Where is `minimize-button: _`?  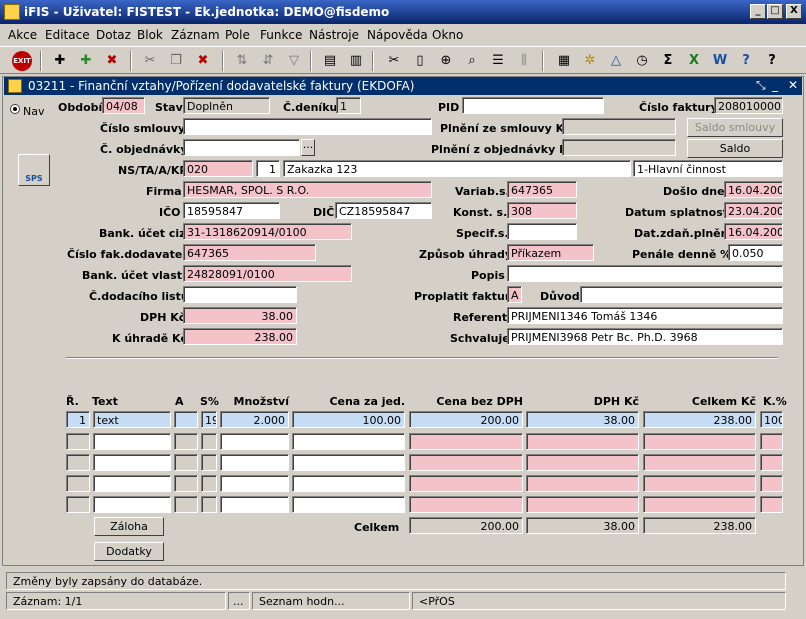
minimize-button: _ is located at coordinates (758, 11).